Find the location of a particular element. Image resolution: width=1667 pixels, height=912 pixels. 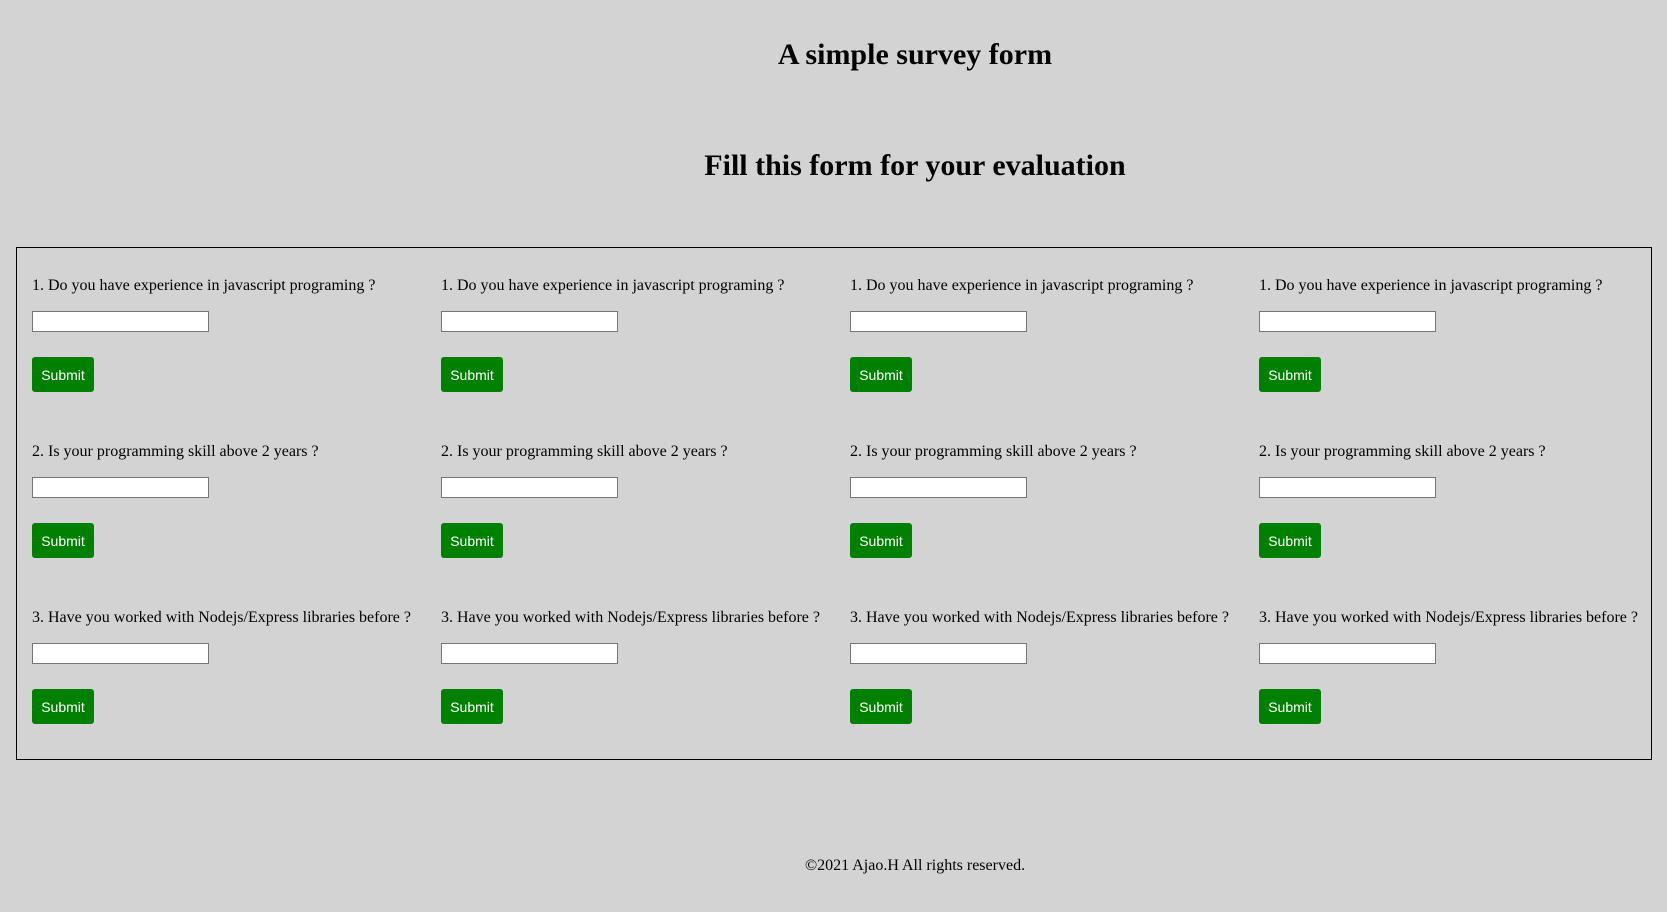

footer-copyright: ©2021 Ajao.H All rights reserved. is located at coordinates (915, 865).